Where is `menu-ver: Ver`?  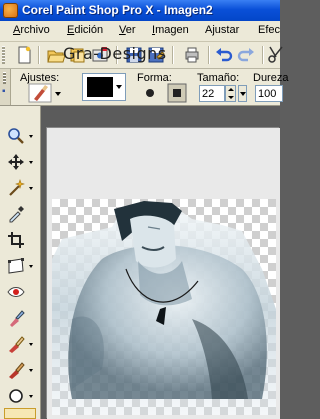 menu-ver: Ver is located at coordinates (127, 30).